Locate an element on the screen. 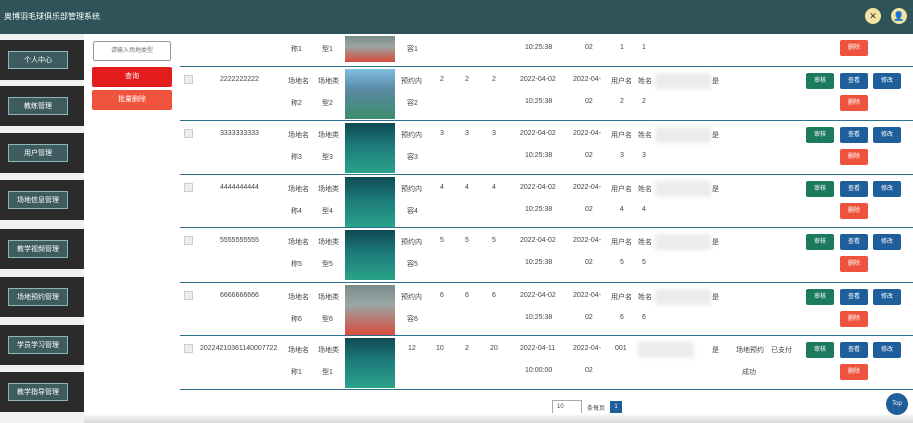  query-button: 查询 is located at coordinates (132, 77).